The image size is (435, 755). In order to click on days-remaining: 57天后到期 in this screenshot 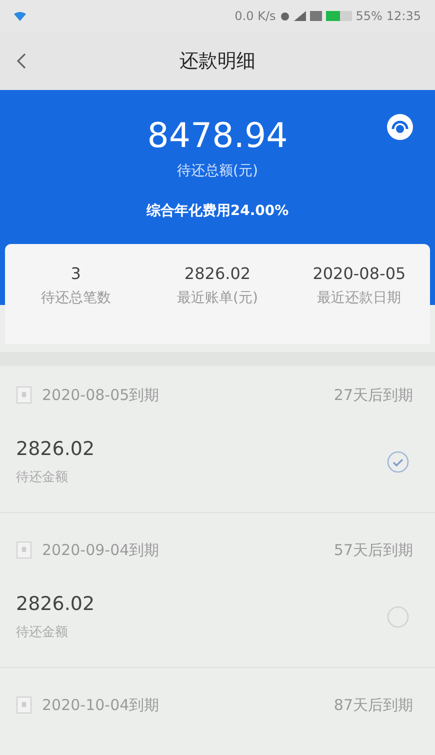, I will do `click(373, 550)`.